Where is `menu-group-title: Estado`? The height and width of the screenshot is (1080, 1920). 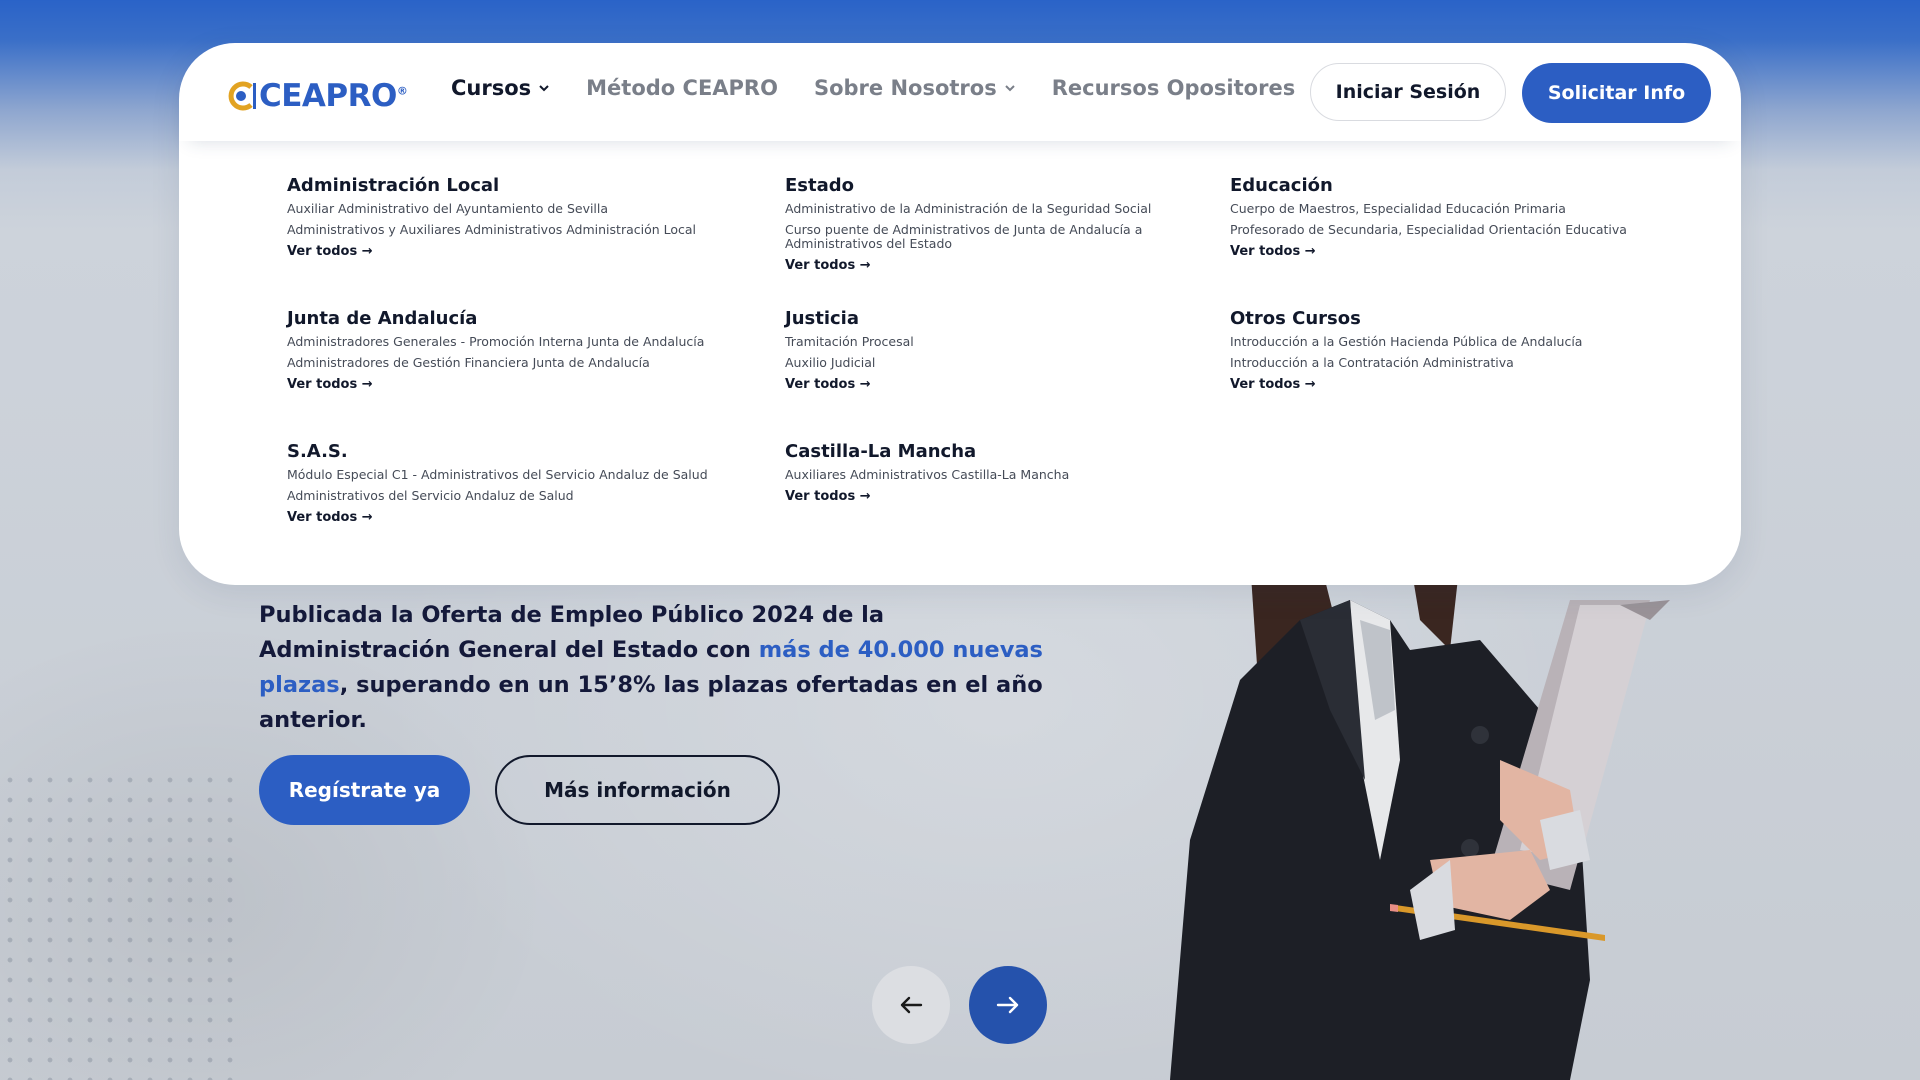 menu-group-title: Estado is located at coordinates (980, 185).